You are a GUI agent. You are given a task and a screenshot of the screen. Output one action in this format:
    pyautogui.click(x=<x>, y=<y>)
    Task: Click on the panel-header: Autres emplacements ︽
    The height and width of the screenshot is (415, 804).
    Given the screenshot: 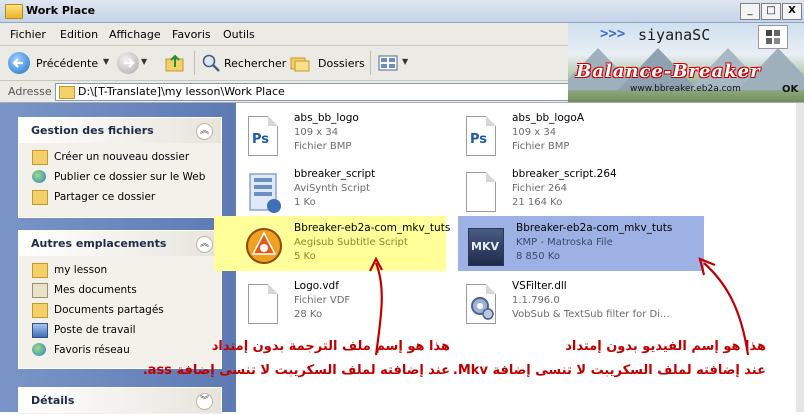 What is the action you would take?
    pyautogui.click(x=120, y=243)
    